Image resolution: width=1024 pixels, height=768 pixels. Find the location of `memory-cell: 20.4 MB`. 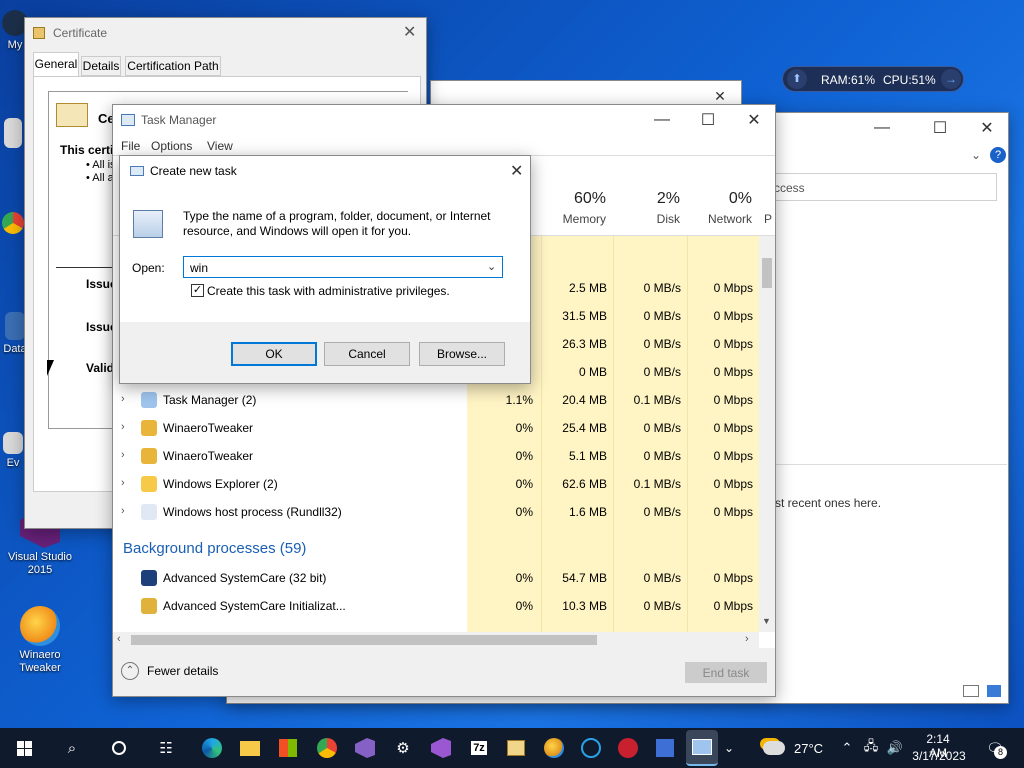

memory-cell: 20.4 MB is located at coordinates (584, 400).